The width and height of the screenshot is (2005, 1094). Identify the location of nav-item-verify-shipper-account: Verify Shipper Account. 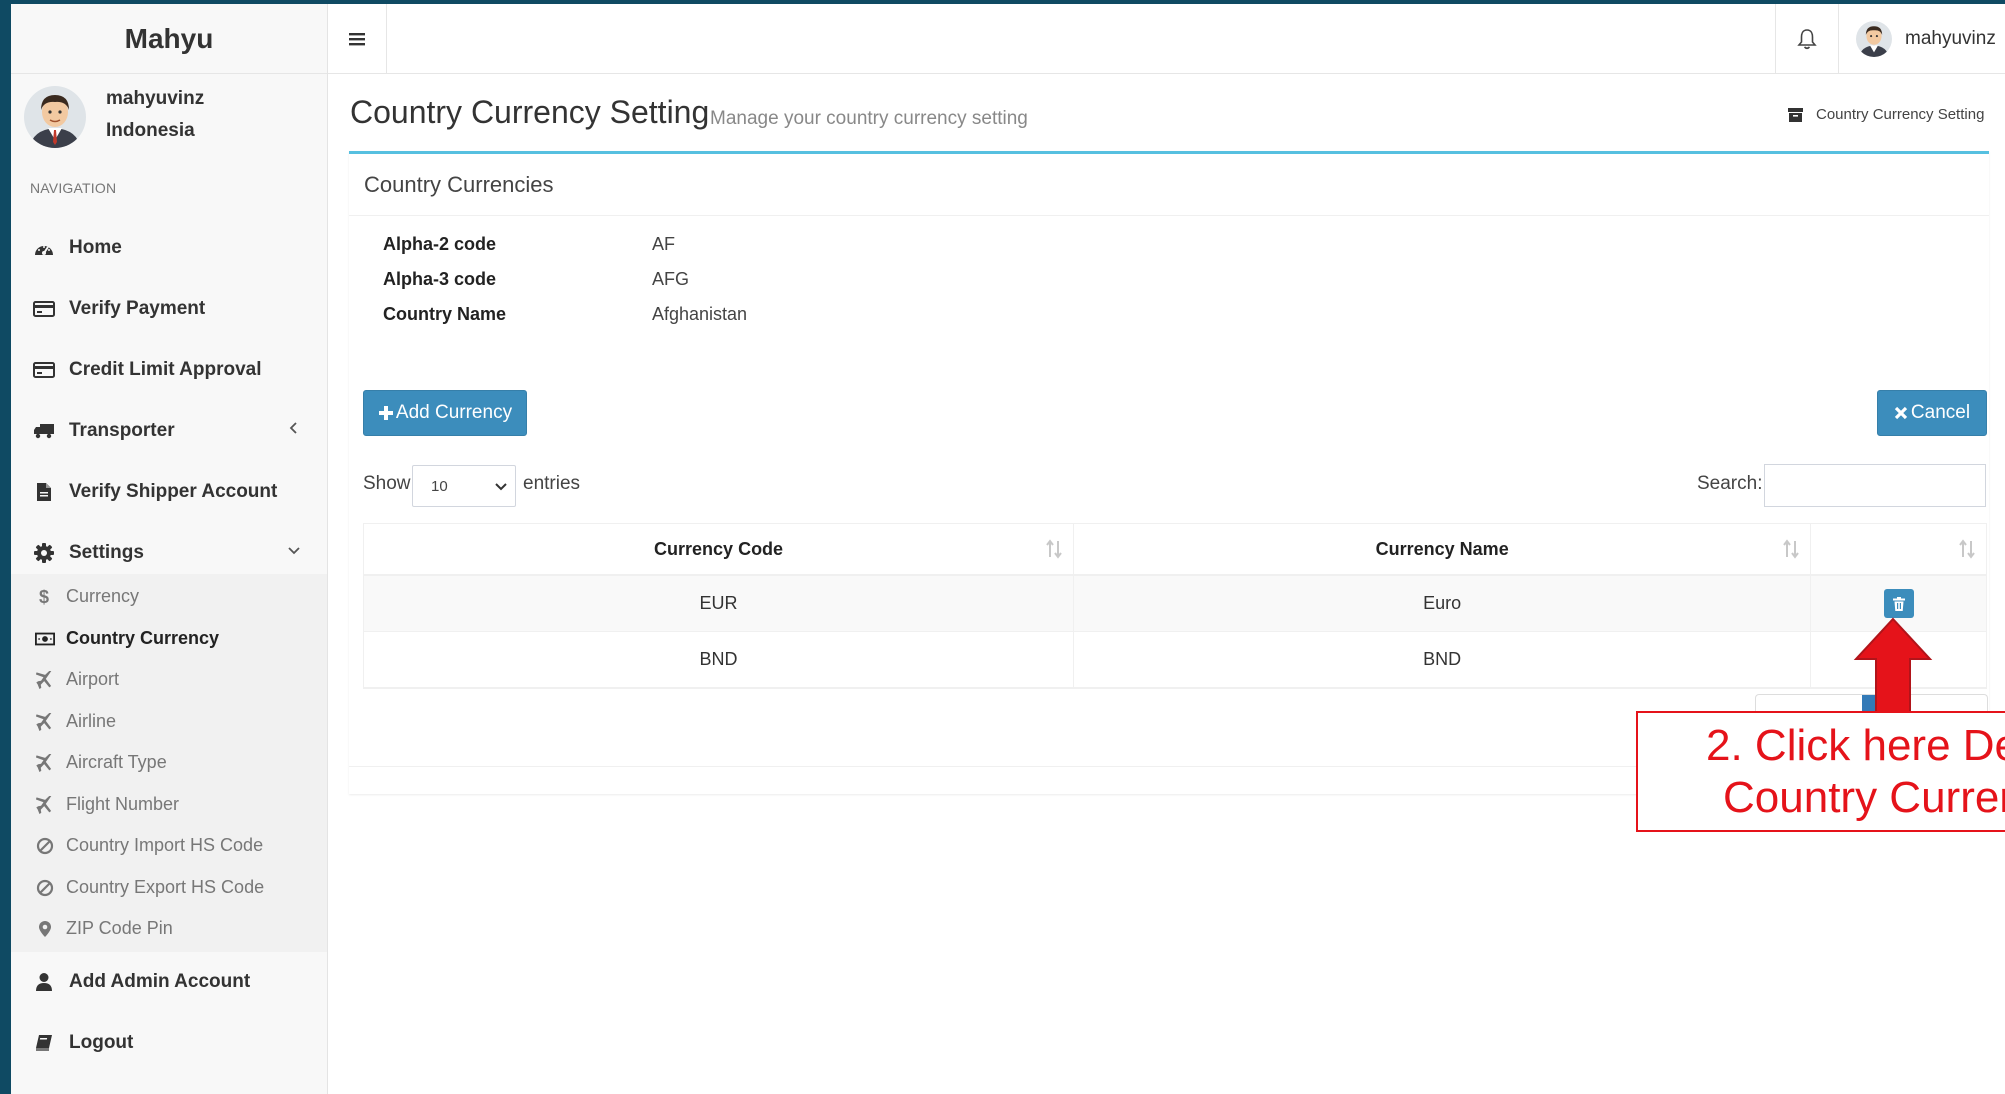
(169, 492).